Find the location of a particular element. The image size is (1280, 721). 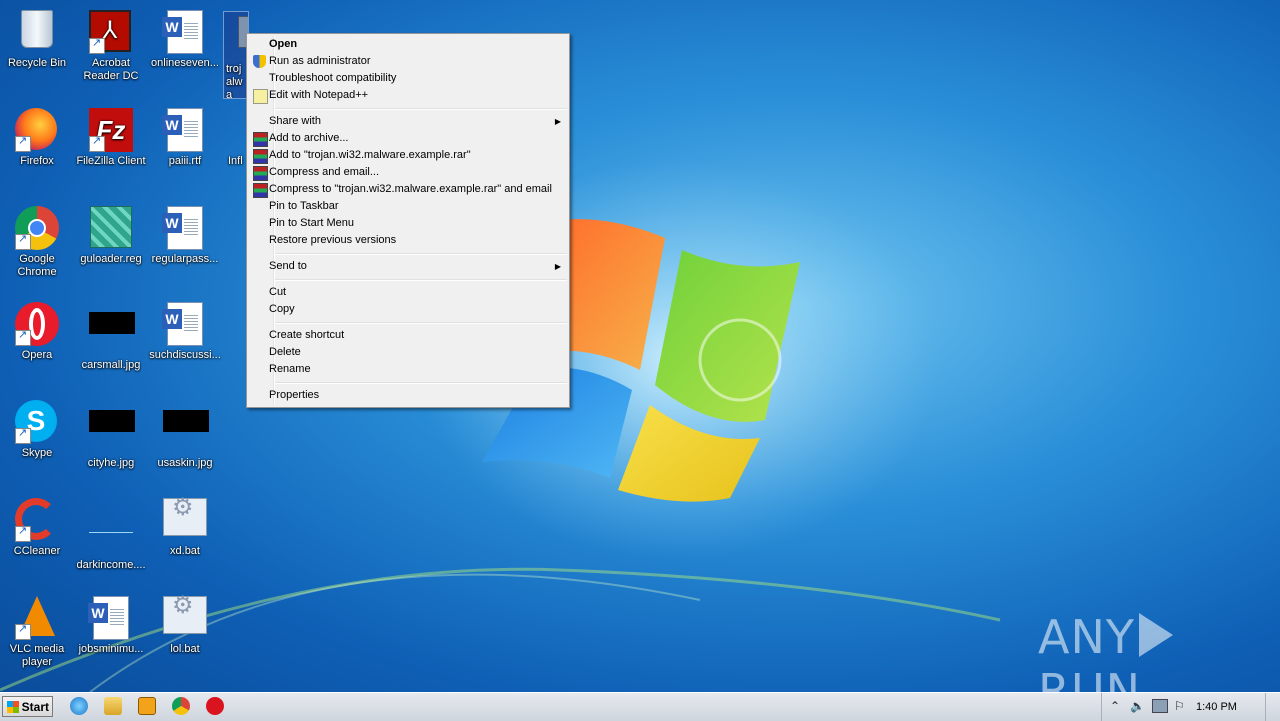

opera-icon is located at coordinates (215, 706).